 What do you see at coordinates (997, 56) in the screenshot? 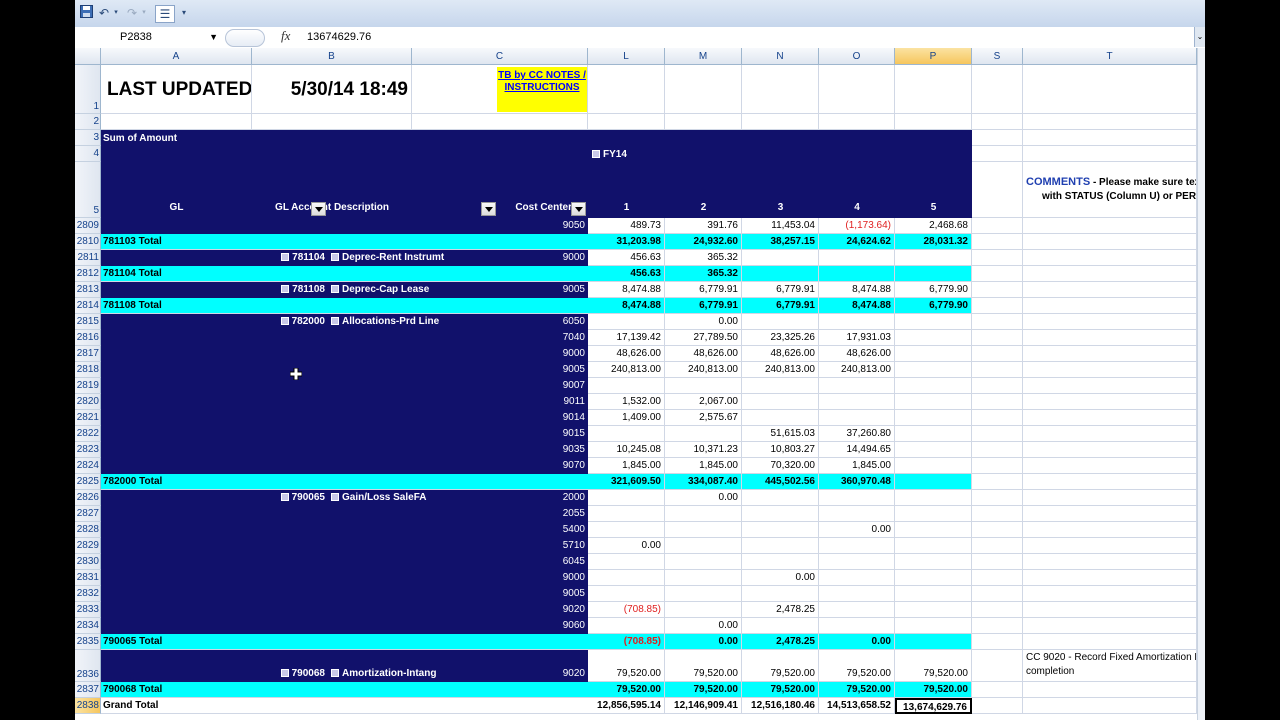
I see `column-header-s: S` at bounding box center [997, 56].